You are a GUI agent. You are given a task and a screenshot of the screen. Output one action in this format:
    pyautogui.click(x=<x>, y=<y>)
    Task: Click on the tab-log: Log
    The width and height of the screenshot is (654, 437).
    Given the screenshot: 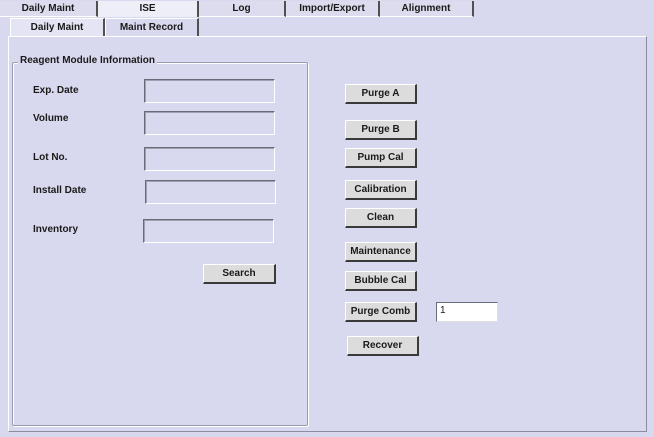 What is the action you would take?
    pyautogui.click(x=242, y=9)
    